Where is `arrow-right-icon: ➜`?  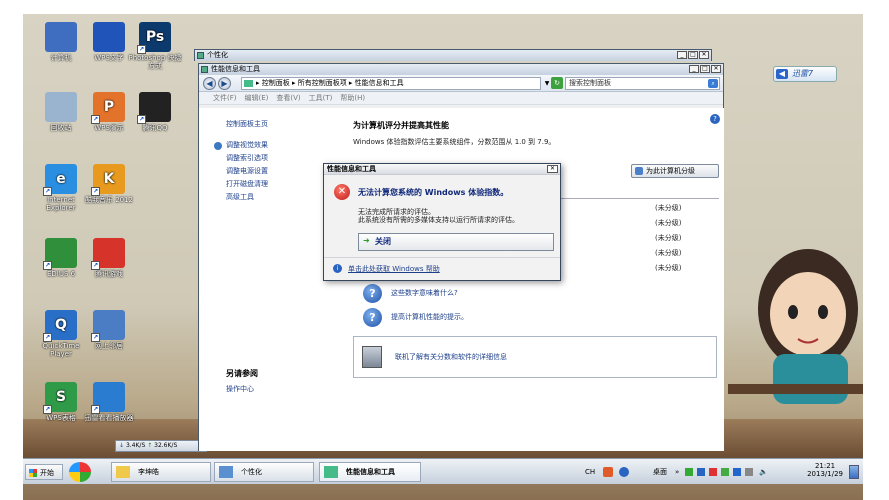
arrow-right-icon: ➜ is located at coordinates (366, 240).